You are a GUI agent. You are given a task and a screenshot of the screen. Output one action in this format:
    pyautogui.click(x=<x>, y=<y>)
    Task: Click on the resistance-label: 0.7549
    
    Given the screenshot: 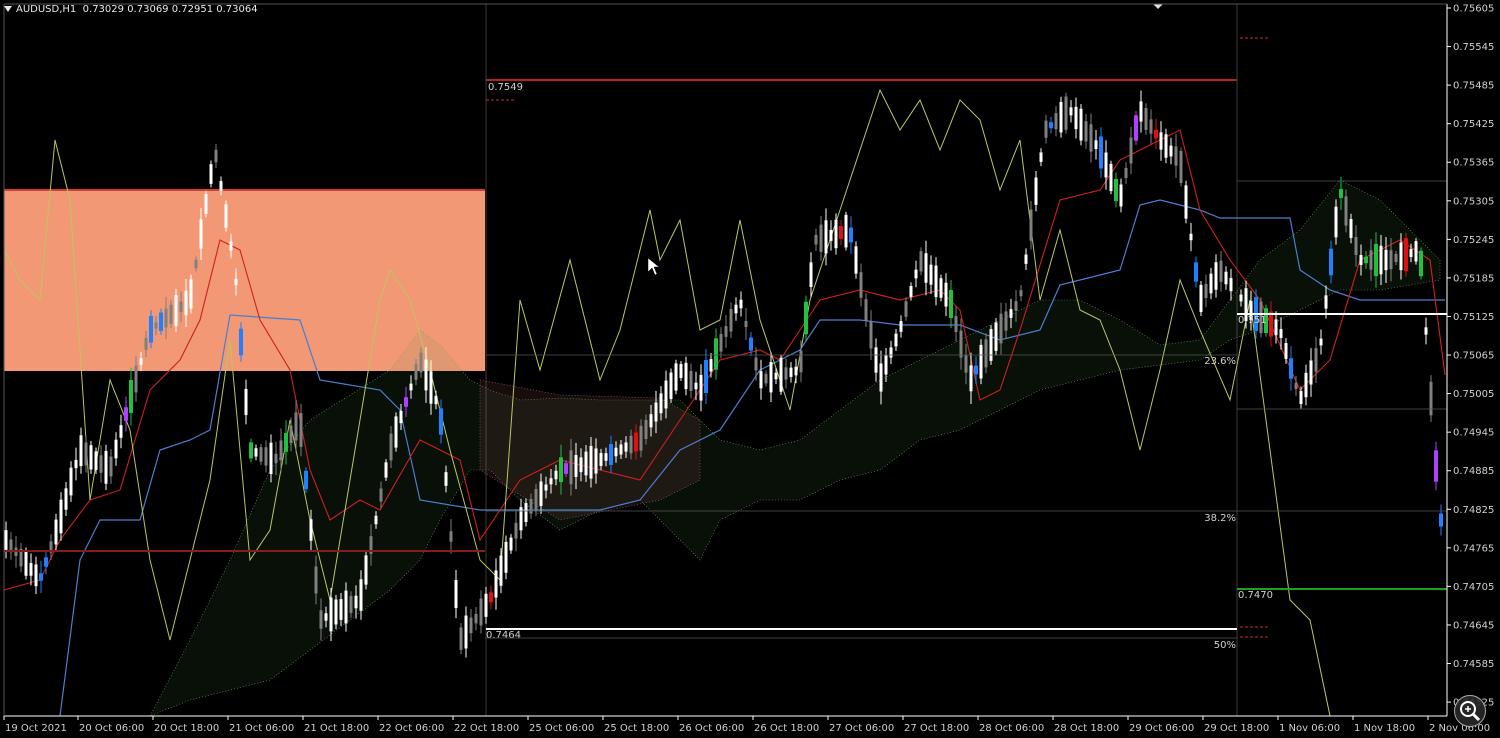 What is the action you would take?
    pyautogui.click(x=505, y=87)
    